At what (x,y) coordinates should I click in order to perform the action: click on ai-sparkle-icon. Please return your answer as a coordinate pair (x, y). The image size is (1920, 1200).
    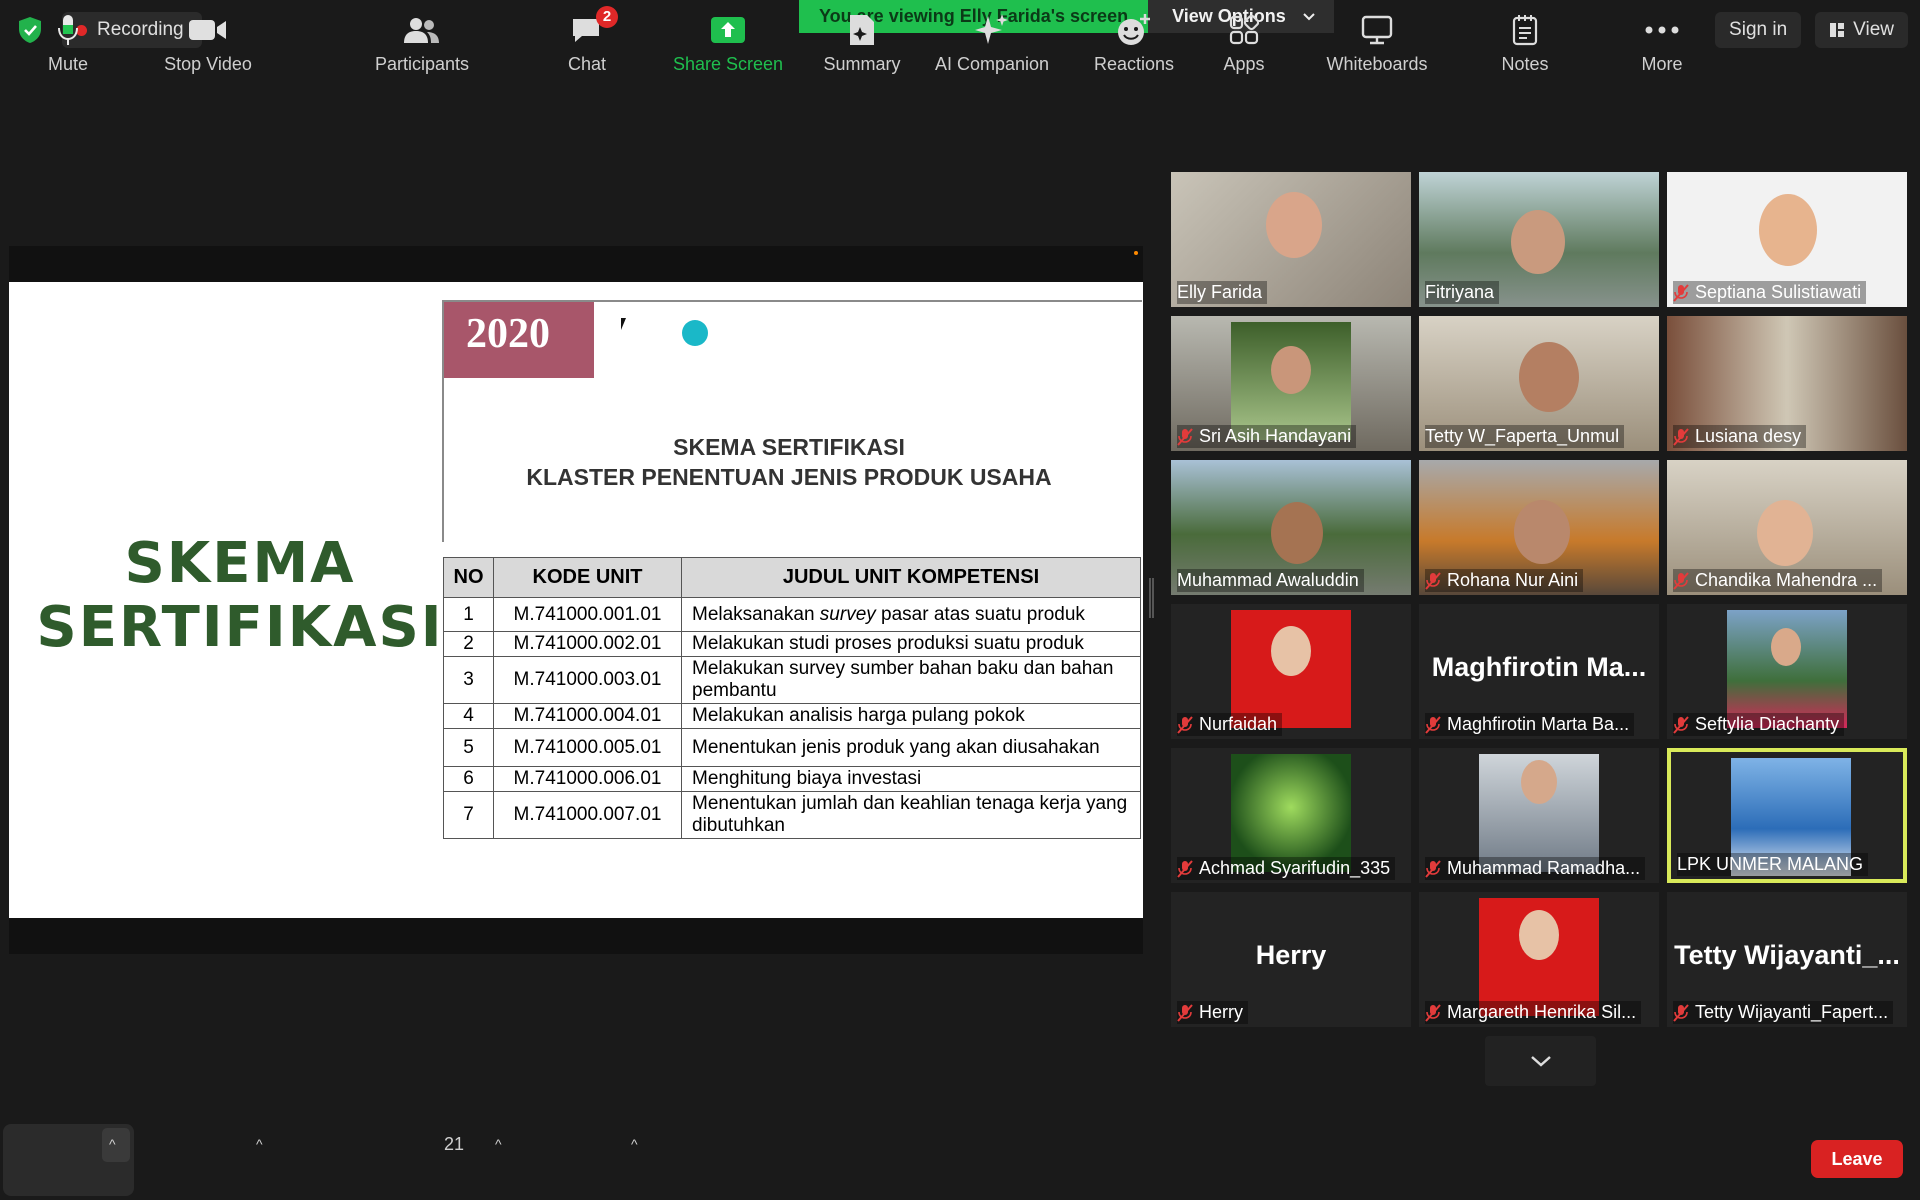
    Looking at the image, I should click on (992, 30).